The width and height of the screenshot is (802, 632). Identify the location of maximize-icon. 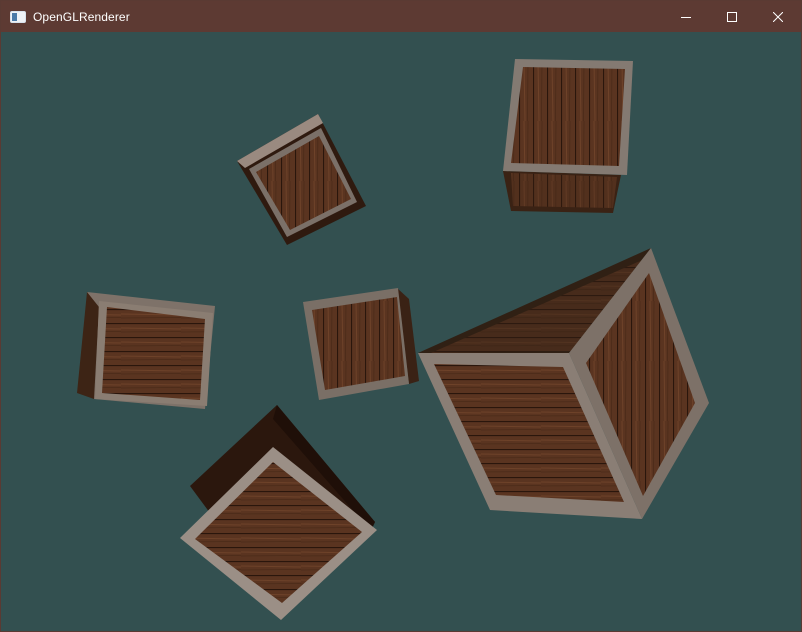
(732, 16).